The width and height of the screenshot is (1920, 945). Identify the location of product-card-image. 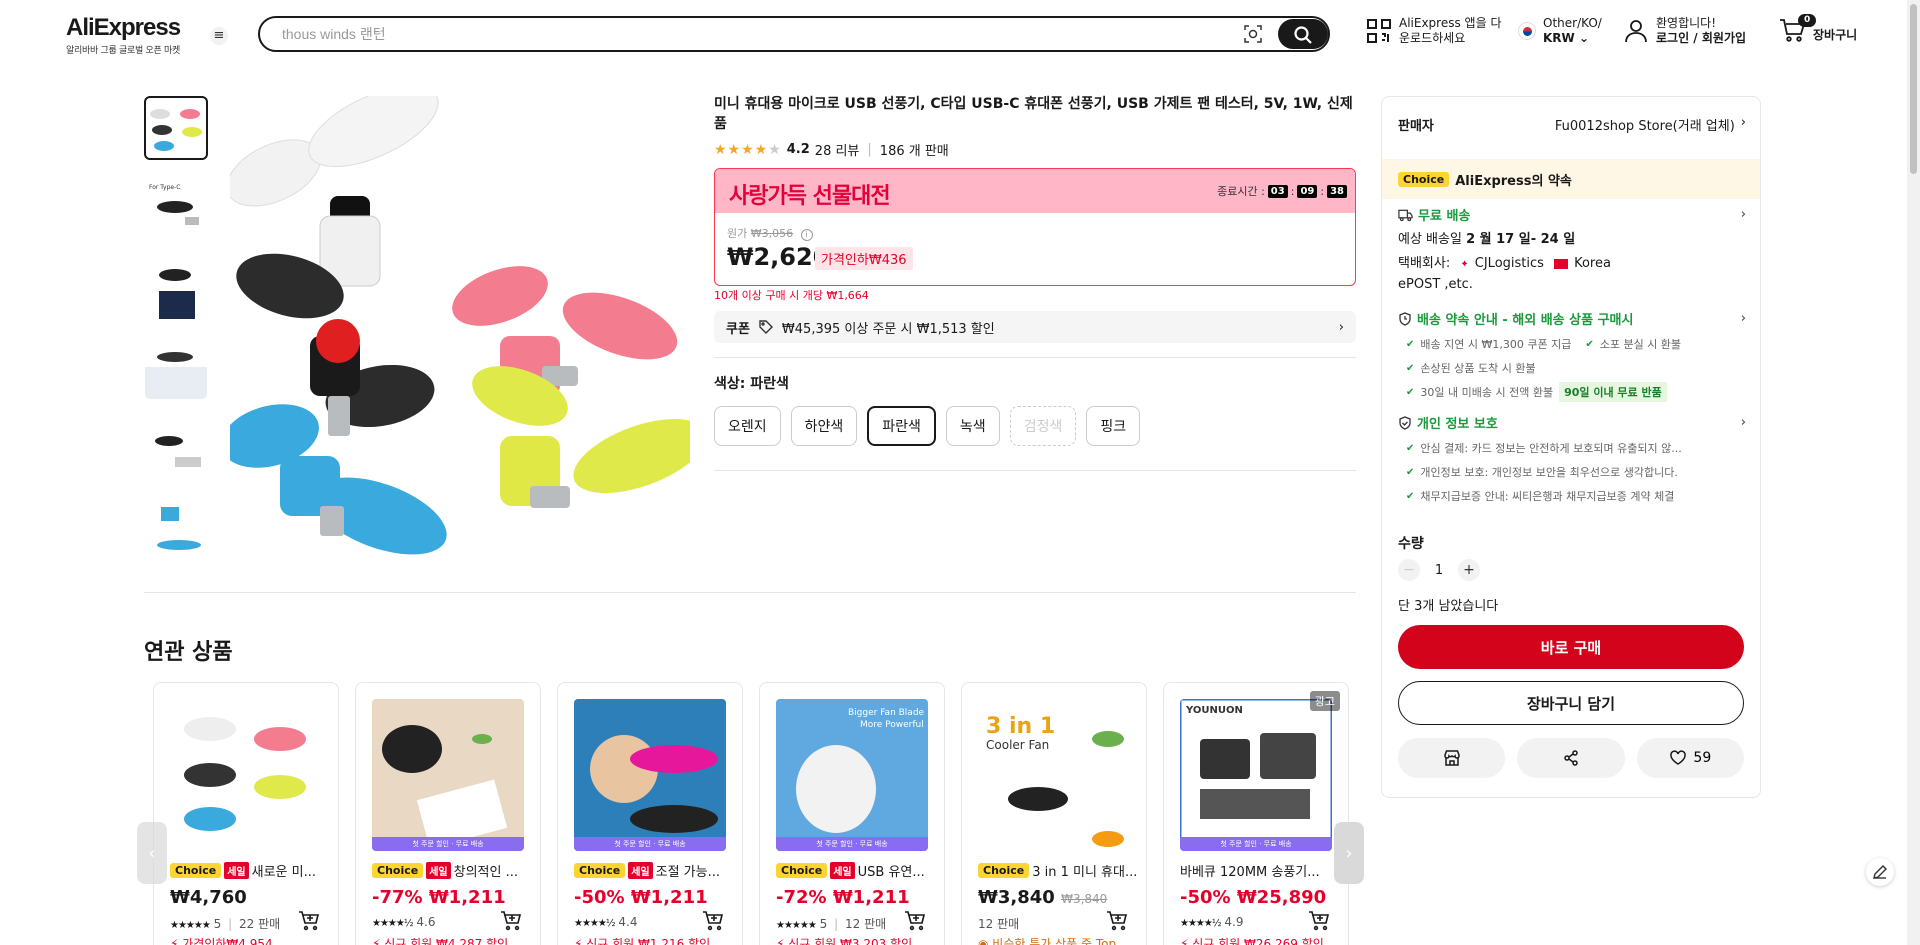
(246, 775).